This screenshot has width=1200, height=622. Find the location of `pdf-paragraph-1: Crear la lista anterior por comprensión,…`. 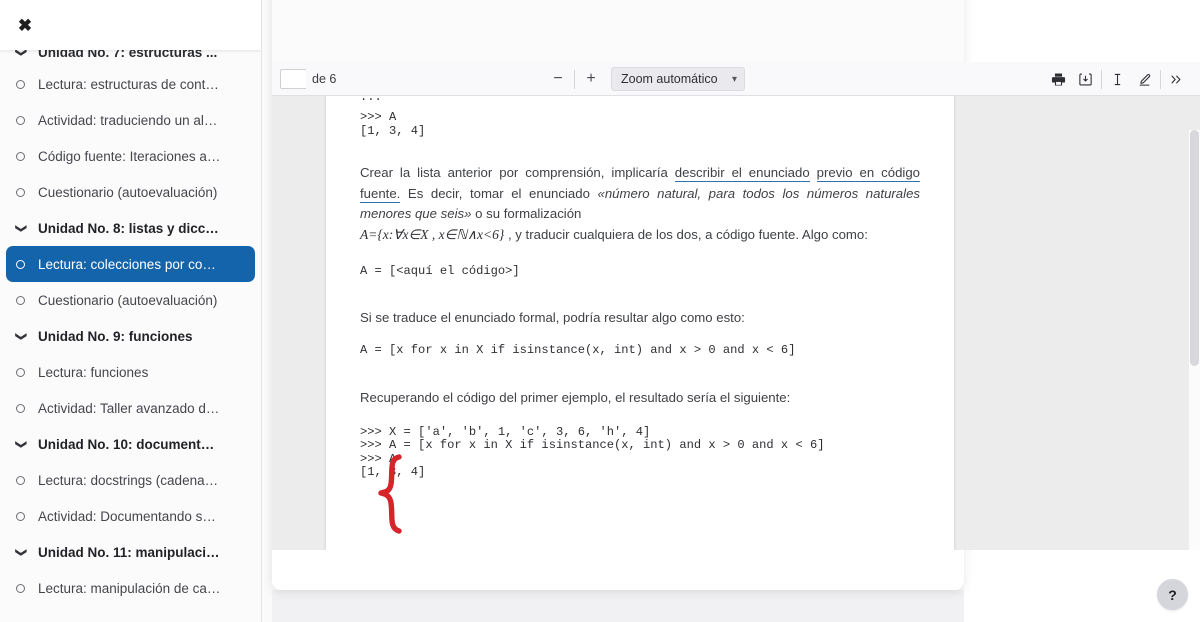

pdf-paragraph-1: Crear la lista anterior por comprensión,… is located at coordinates (640, 194).